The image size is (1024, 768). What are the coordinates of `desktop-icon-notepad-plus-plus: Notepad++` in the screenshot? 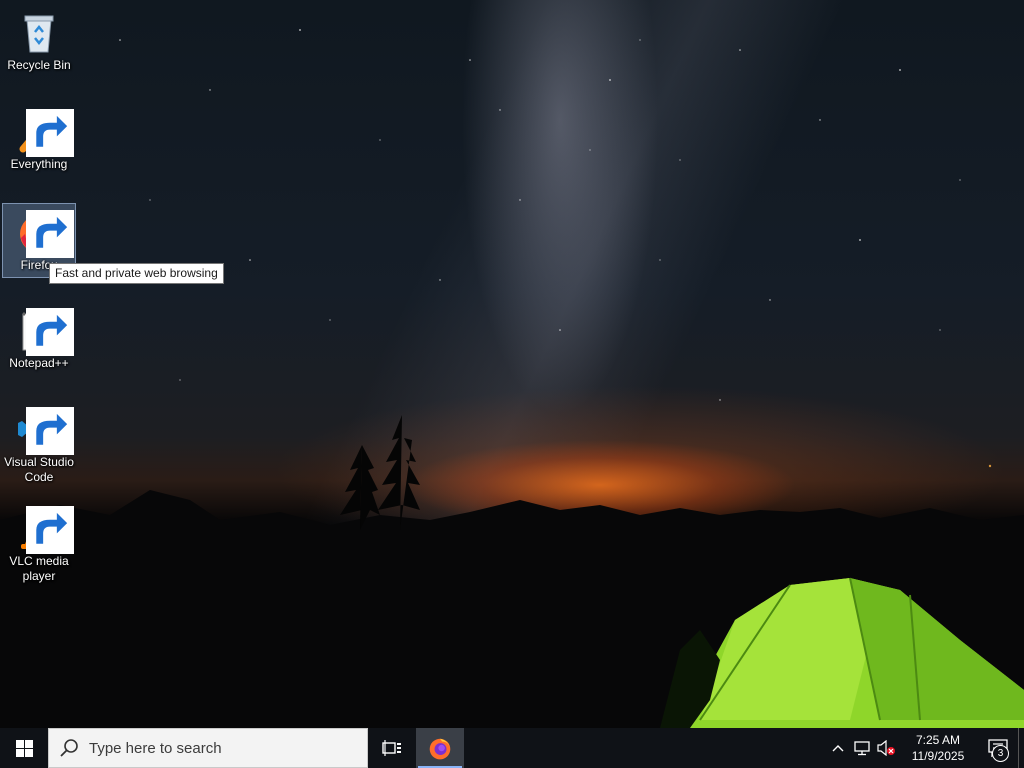 It's located at (39, 338).